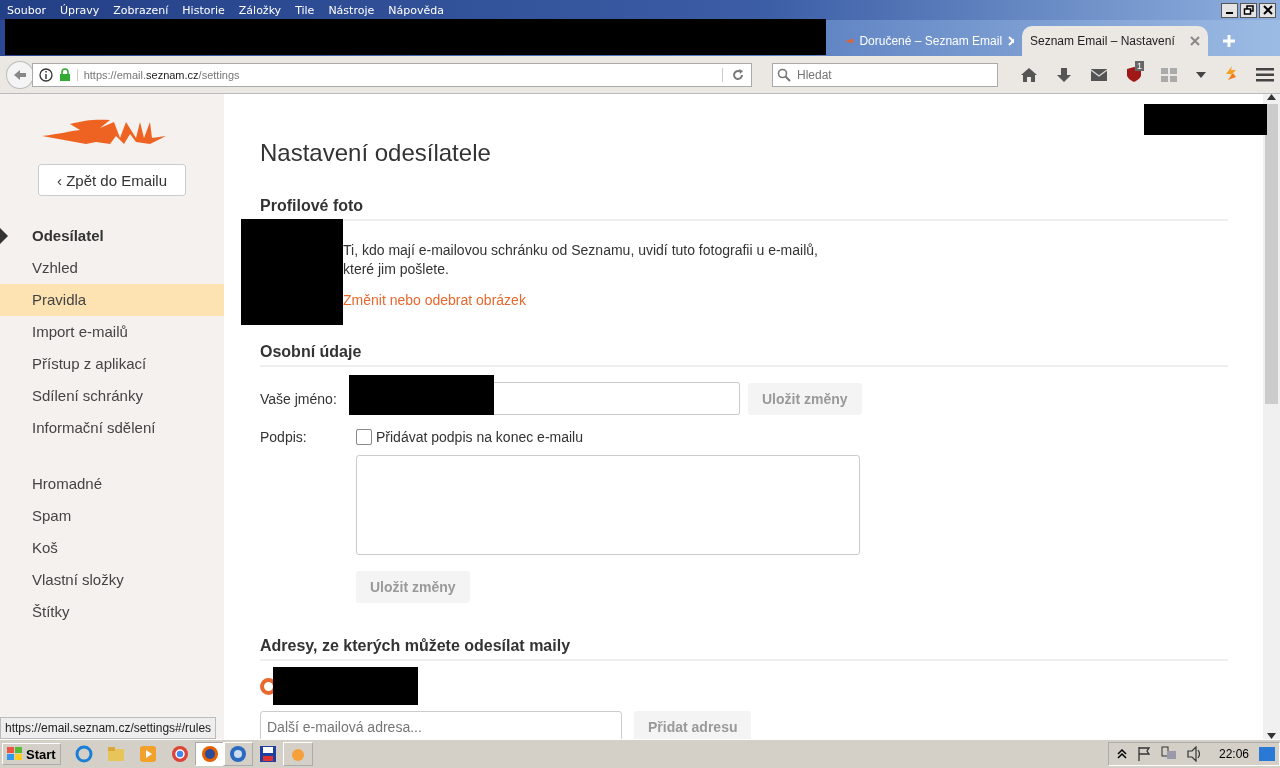 Image resolution: width=1280 pixels, height=768 pixels. Describe the element at coordinates (1265, 74) in the screenshot. I see `menu-icon` at that location.